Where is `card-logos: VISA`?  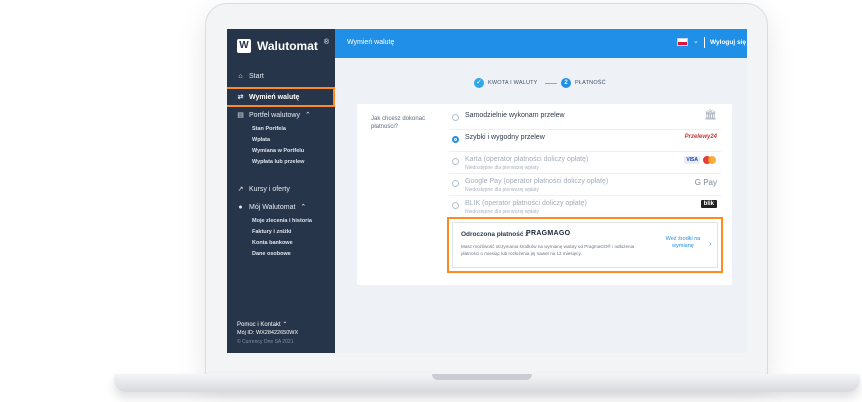
card-logos: VISA is located at coordinates (700, 160).